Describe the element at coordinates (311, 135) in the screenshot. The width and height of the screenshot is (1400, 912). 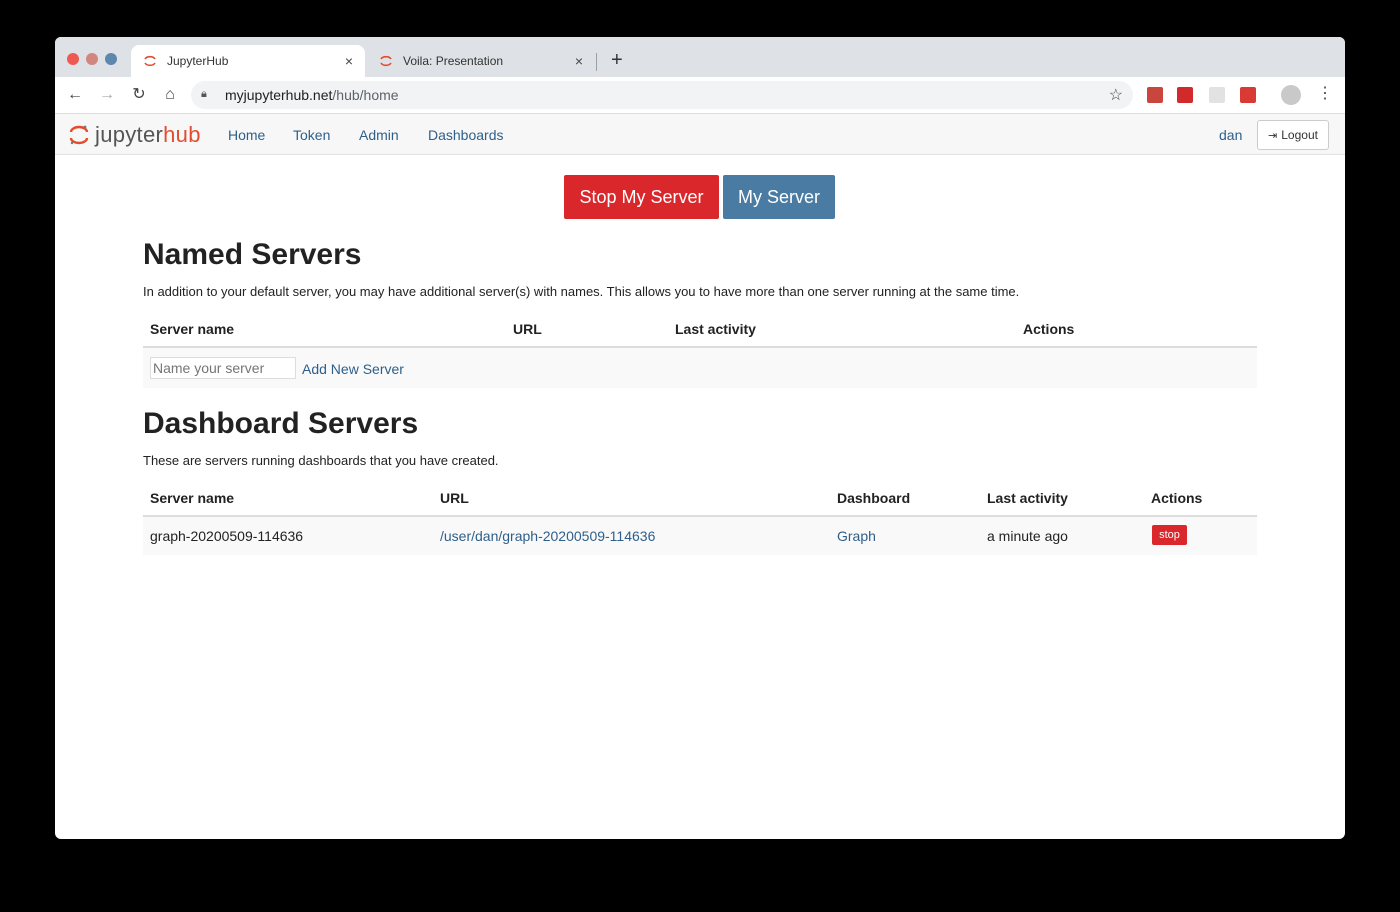
I see `nav-token: Token` at that location.